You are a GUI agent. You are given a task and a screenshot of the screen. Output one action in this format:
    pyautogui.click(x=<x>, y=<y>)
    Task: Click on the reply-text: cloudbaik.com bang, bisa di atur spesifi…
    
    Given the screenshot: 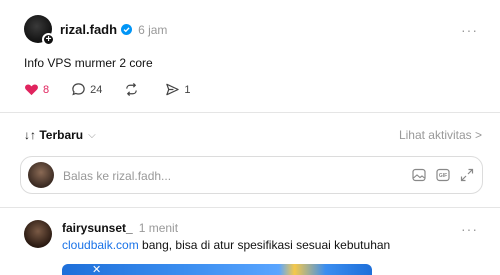 What is the action you would take?
    pyautogui.click(x=226, y=245)
    